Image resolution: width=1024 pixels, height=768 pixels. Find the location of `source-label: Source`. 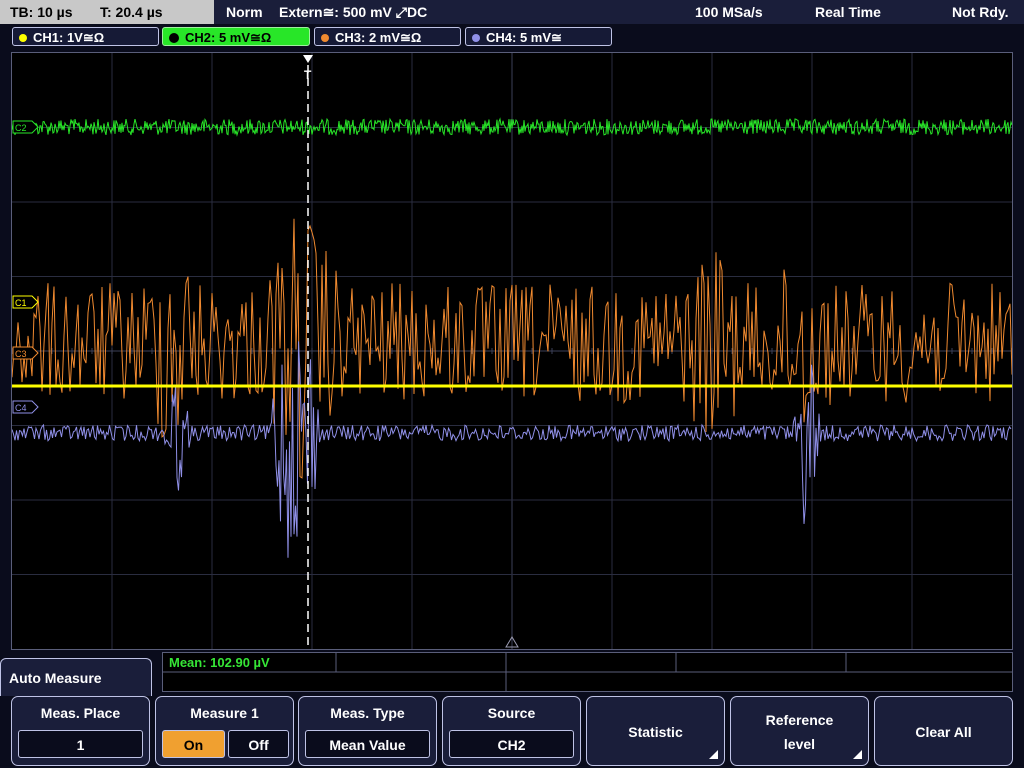

source-label: Source is located at coordinates (511, 713).